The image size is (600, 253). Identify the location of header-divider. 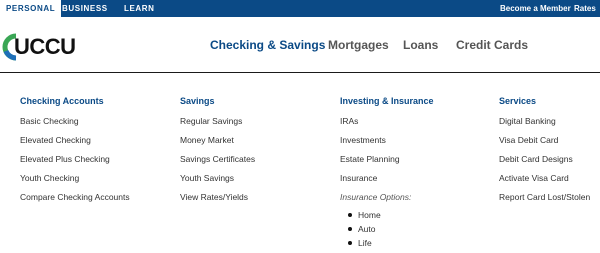
(300, 72).